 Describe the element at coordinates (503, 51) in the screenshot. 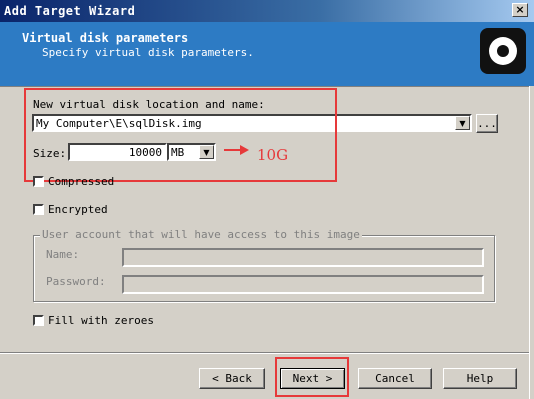

I see `target-logo-icon` at that location.